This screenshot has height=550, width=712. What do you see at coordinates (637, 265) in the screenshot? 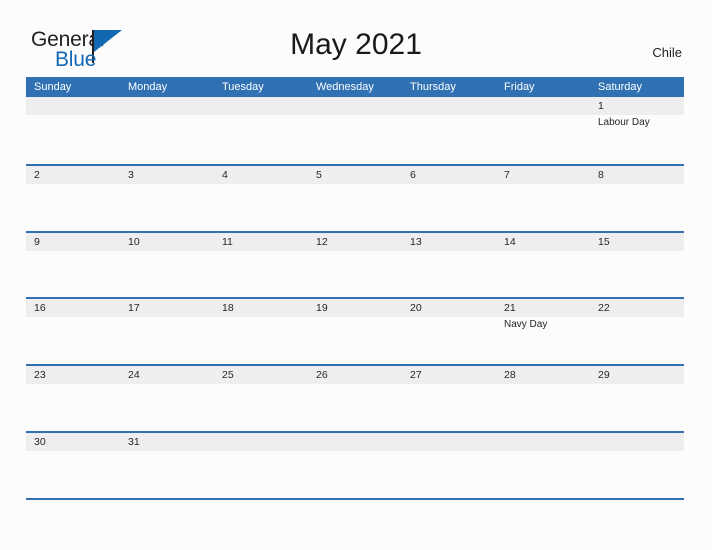
I see `day-cell-15: 15` at bounding box center [637, 265].